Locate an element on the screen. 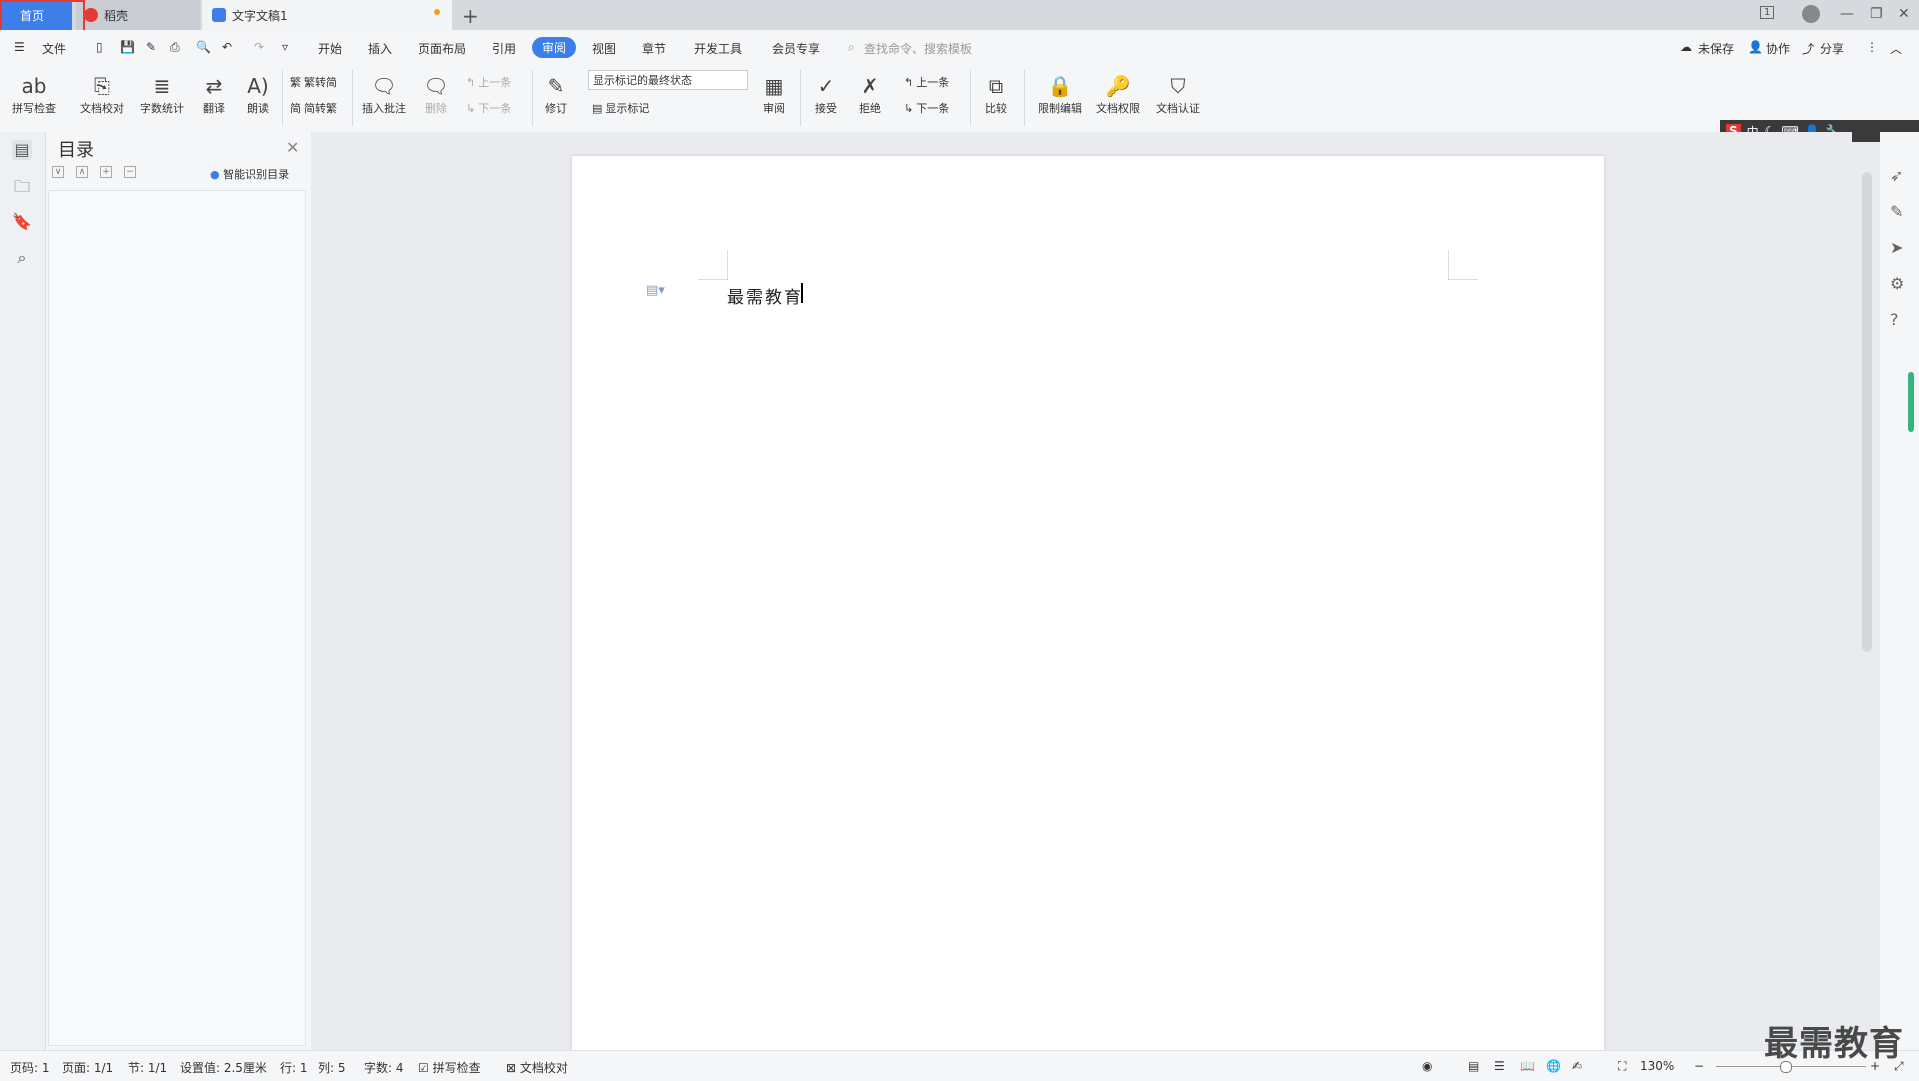 Image resolution: width=1919 pixels, height=1081 pixels. unsaved-status: 未保存 is located at coordinates (1716, 48).